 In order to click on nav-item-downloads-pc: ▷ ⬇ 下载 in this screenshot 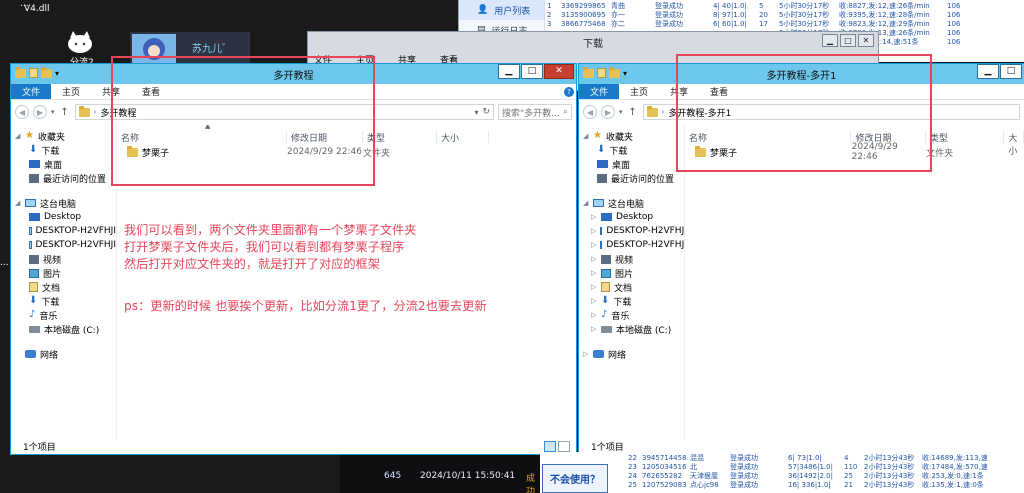, I will do `click(633, 301)`.